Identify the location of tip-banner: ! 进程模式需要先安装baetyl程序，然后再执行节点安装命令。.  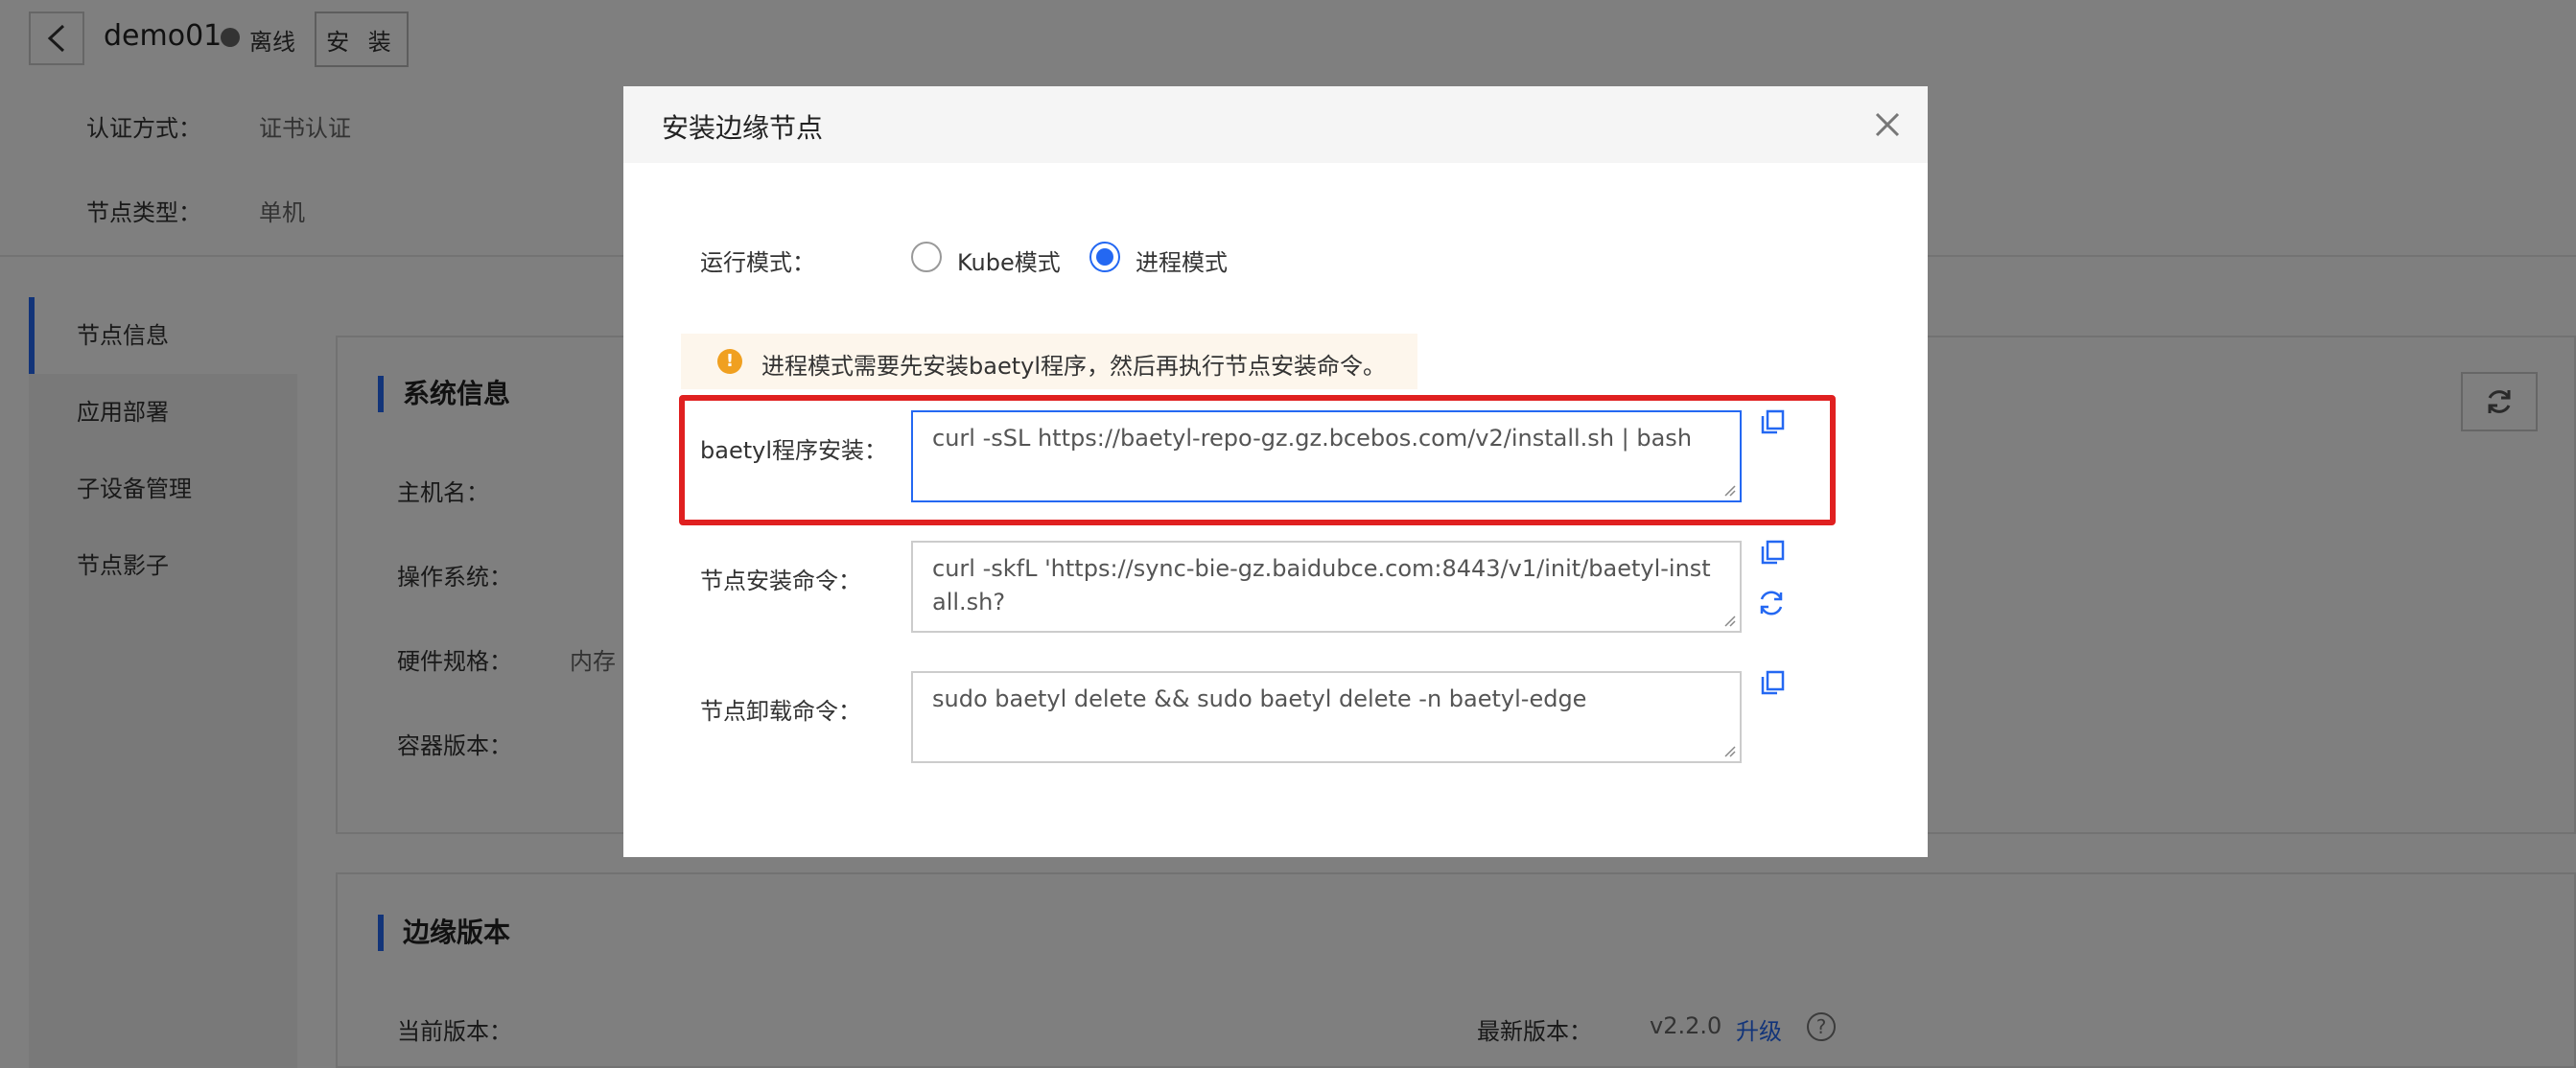
(1049, 361).